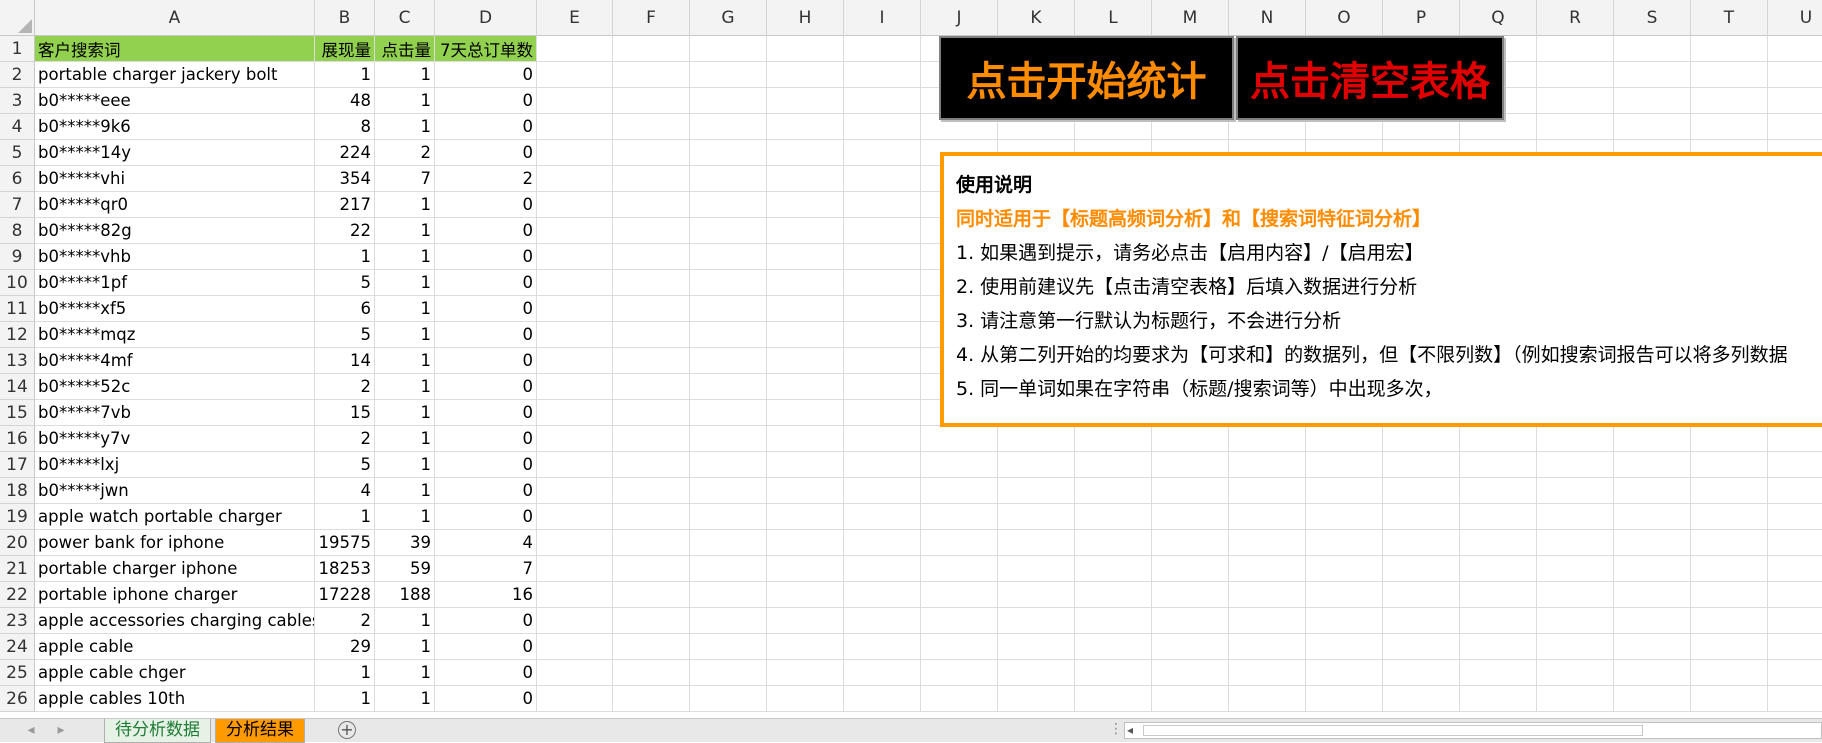  I want to click on column-header: A, so click(175, 18).